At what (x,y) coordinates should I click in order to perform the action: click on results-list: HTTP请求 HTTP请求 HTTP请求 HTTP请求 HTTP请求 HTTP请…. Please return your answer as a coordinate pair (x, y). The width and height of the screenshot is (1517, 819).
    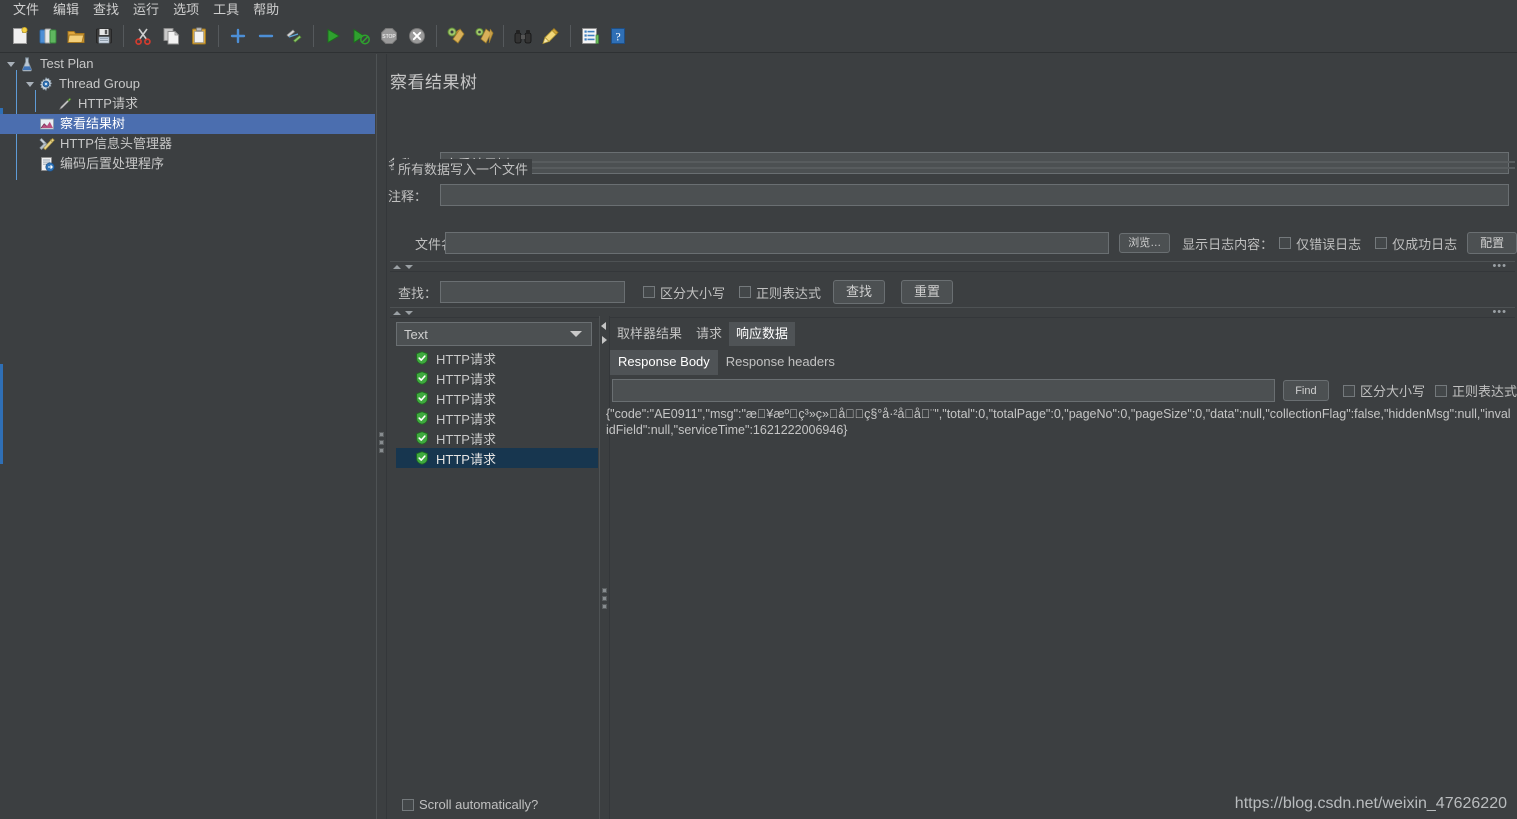
    Looking at the image, I should click on (497, 583).